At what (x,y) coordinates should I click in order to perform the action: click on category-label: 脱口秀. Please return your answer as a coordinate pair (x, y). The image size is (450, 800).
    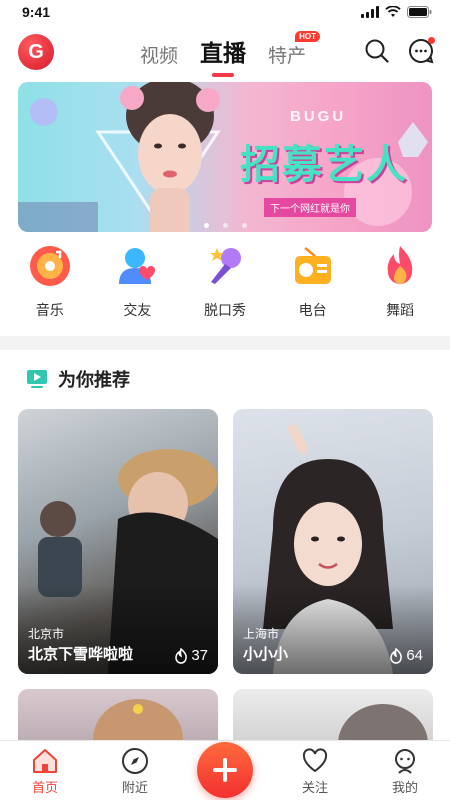
    Looking at the image, I should click on (224, 311).